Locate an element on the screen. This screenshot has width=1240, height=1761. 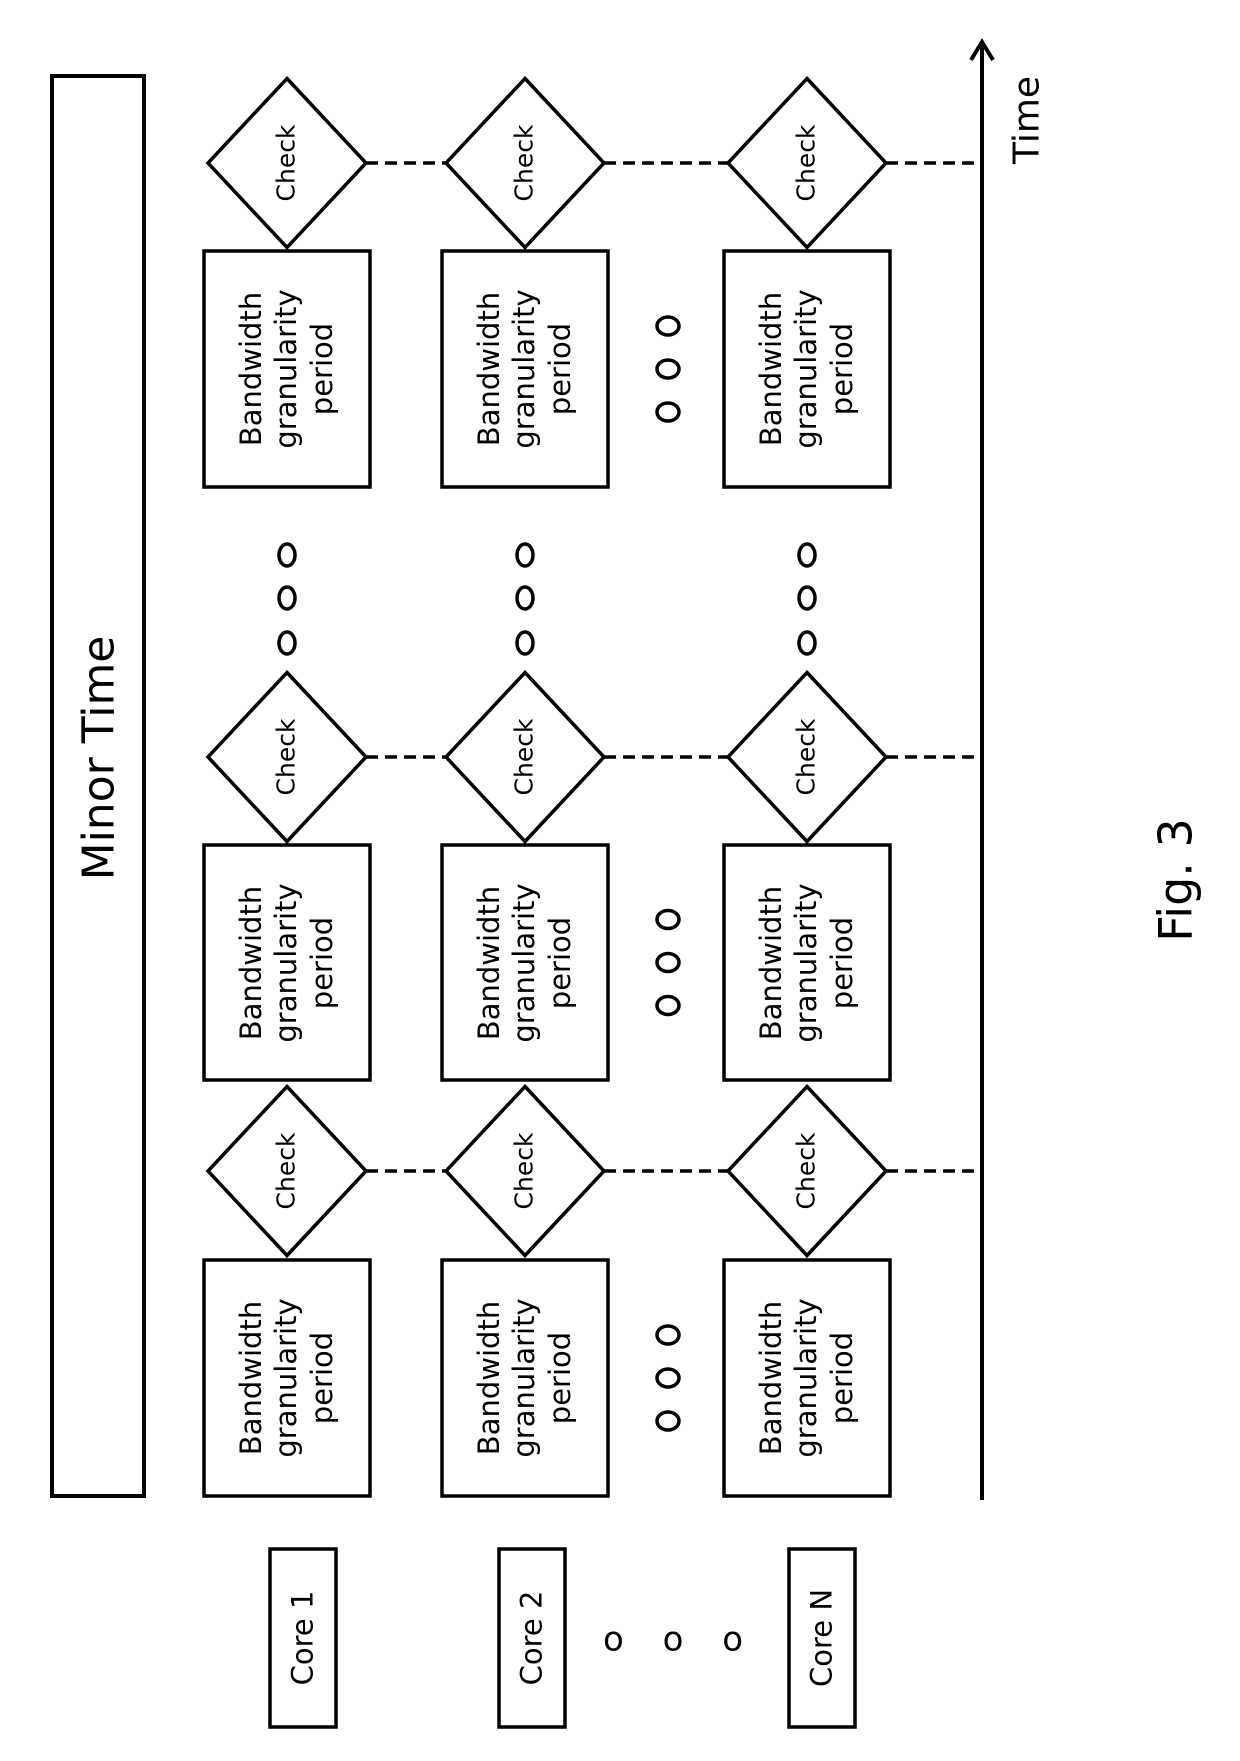
minor-time-label: Minor Time is located at coordinates (99, 758).